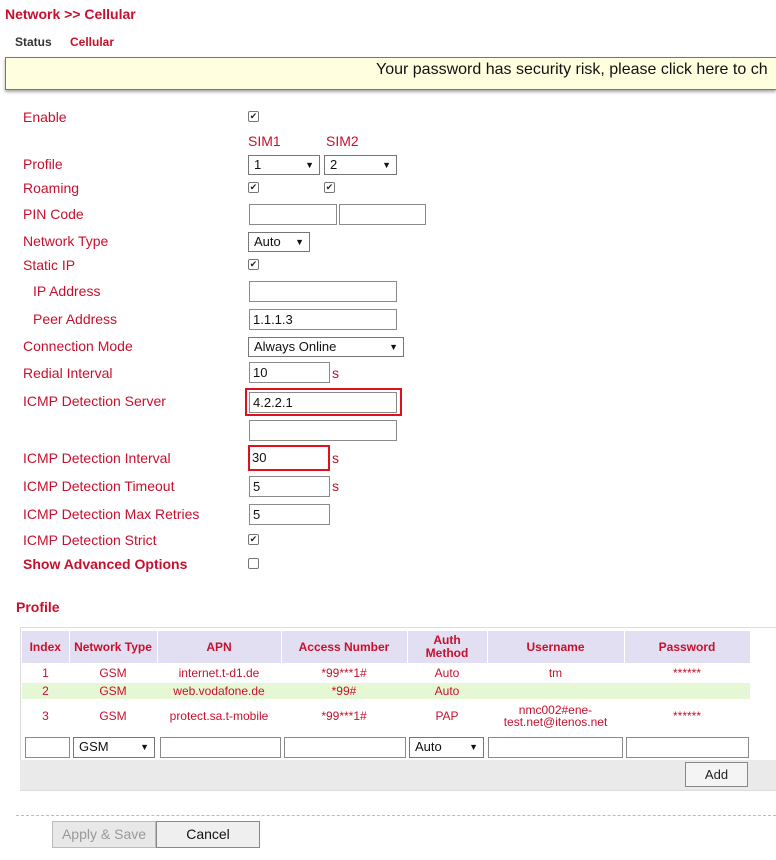 This screenshot has height=860, width=776. Describe the element at coordinates (111, 514) in the screenshot. I see `icmp-retries-label: ICMP Detection Max Retries` at that location.